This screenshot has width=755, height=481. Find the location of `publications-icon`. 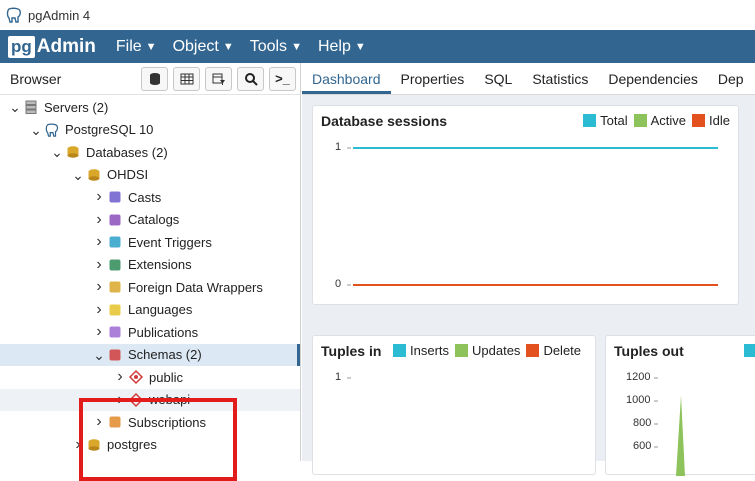

publications-icon is located at coordinates (116, 332).